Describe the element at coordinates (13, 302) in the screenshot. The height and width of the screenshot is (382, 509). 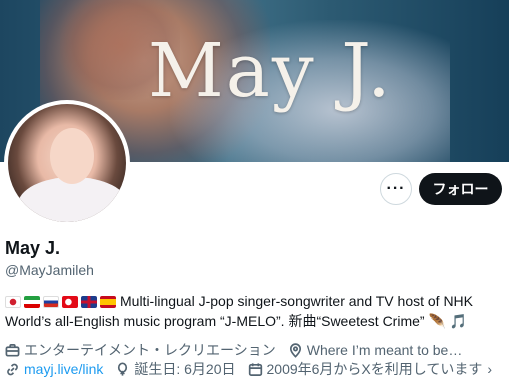
I see `japan-flag-icon` at that location.